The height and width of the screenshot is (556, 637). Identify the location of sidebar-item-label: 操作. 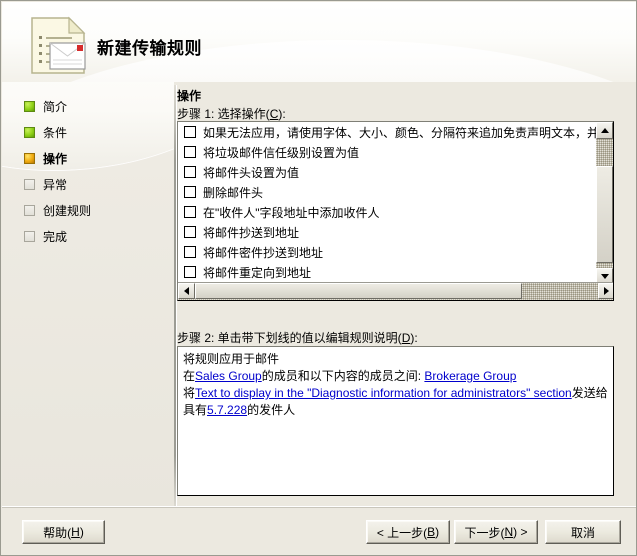
(55, 158).